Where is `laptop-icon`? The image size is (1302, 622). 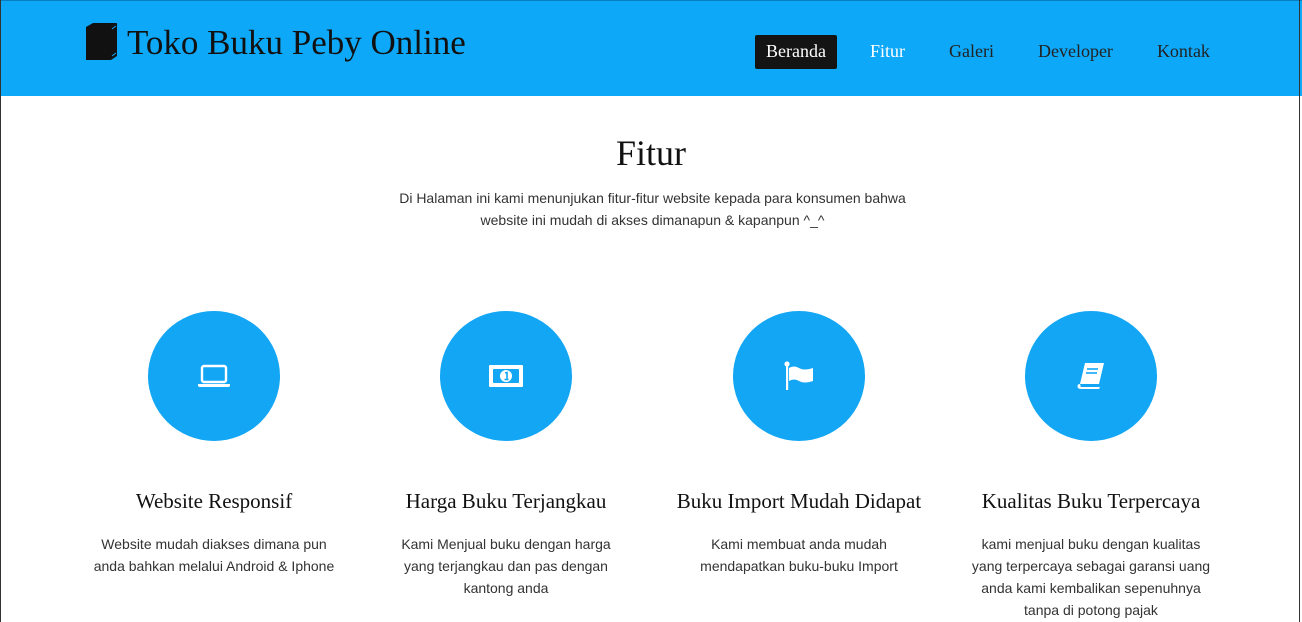 laptop-icon is located at coordinates (214, 376).